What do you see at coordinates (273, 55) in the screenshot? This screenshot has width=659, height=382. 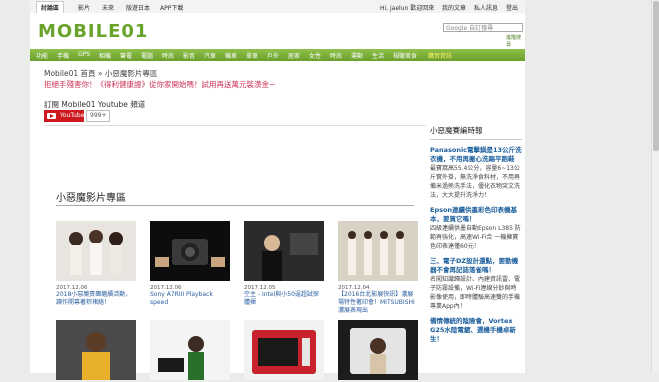 I see `nav-item: 戶外` at bounding box center [273, 55].